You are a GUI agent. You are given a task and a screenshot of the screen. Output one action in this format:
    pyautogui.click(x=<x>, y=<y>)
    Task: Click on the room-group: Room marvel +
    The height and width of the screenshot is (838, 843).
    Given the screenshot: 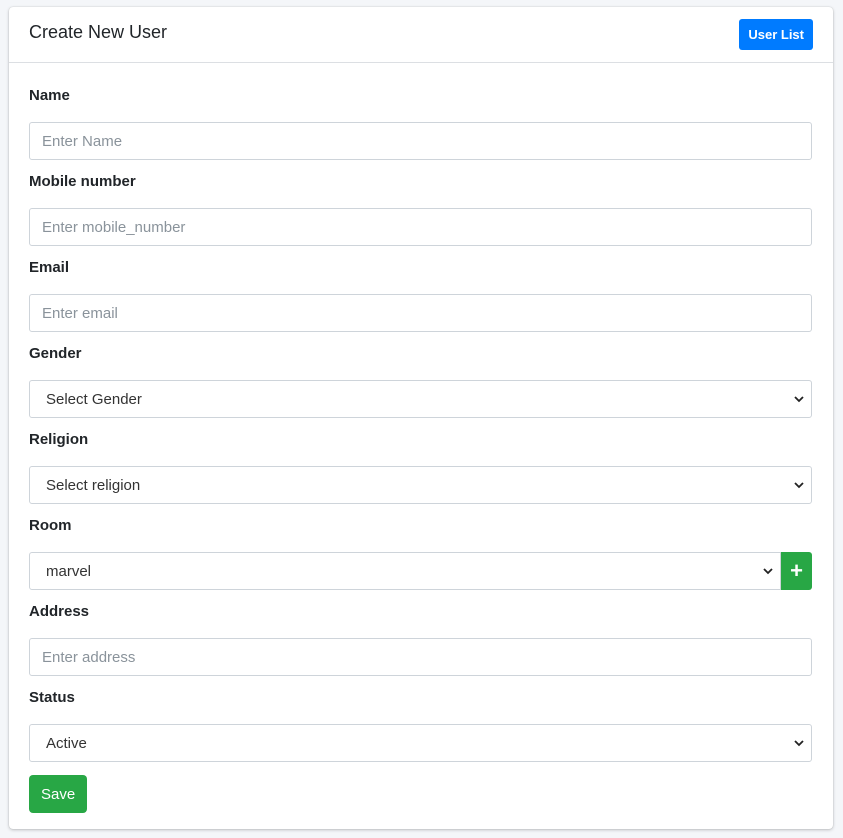 What is the action you would take?
    pyautogui.click(x=421, y=553)
    